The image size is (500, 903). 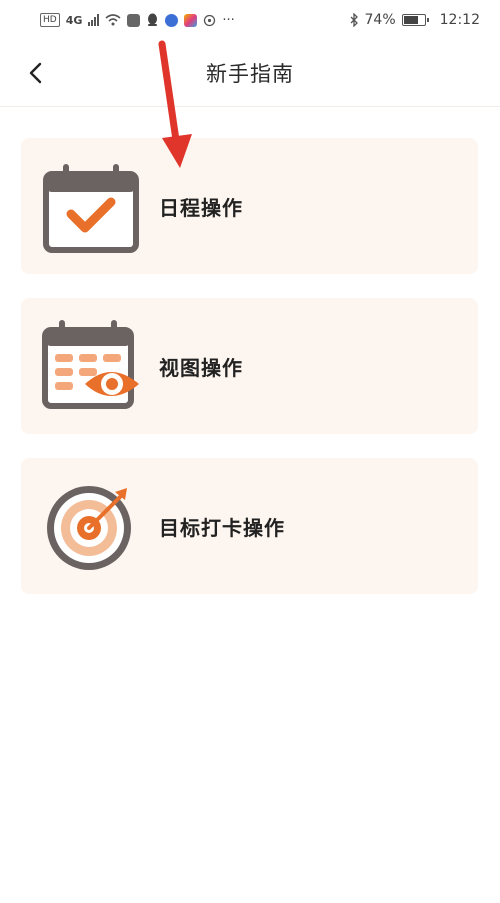 I want to click on battery-percent: 74%, so click(x=380, y=20).